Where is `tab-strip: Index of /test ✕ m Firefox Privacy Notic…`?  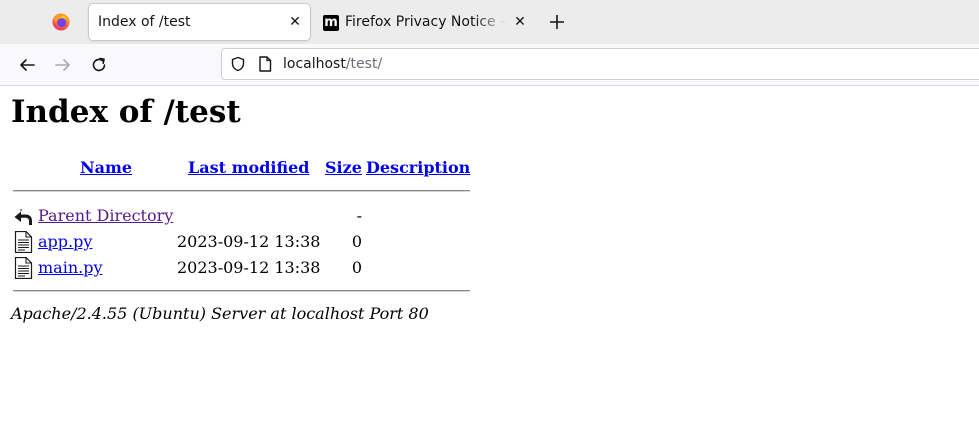
tab-strip: Index of /test ✕ m Firefox Privacy Notic… is located at coordinates (489, 22).